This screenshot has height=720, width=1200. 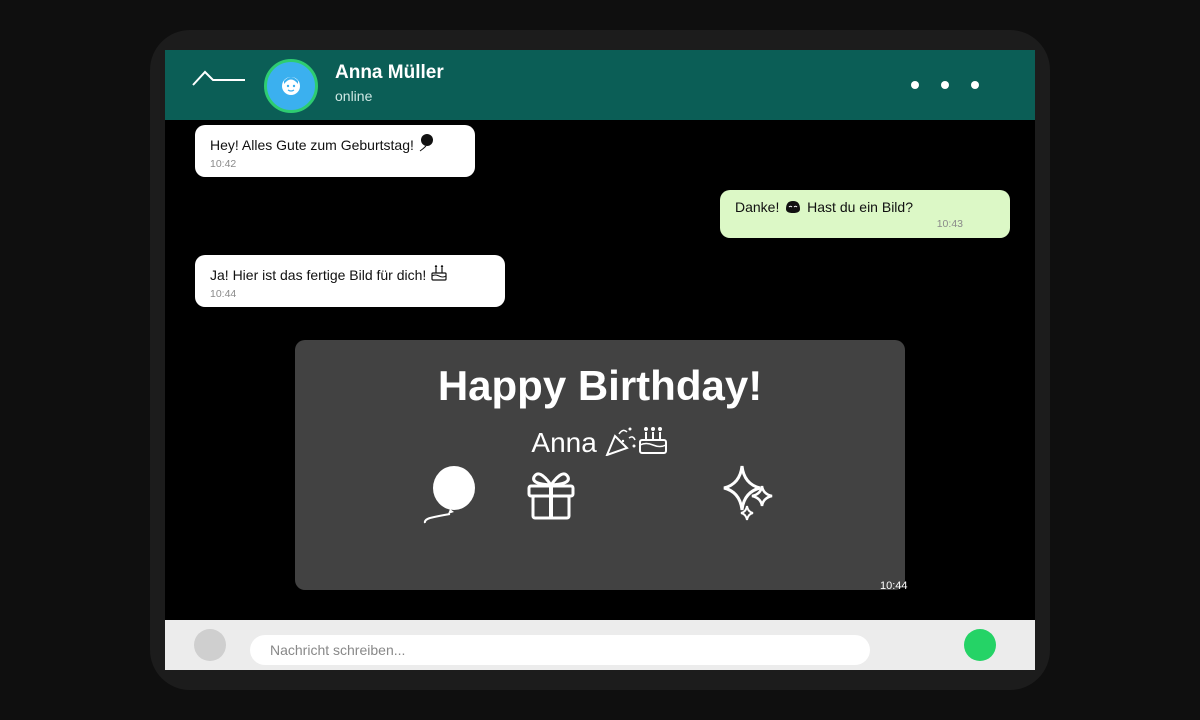 I want to click on gift-icon, so click(x=551, y=496).